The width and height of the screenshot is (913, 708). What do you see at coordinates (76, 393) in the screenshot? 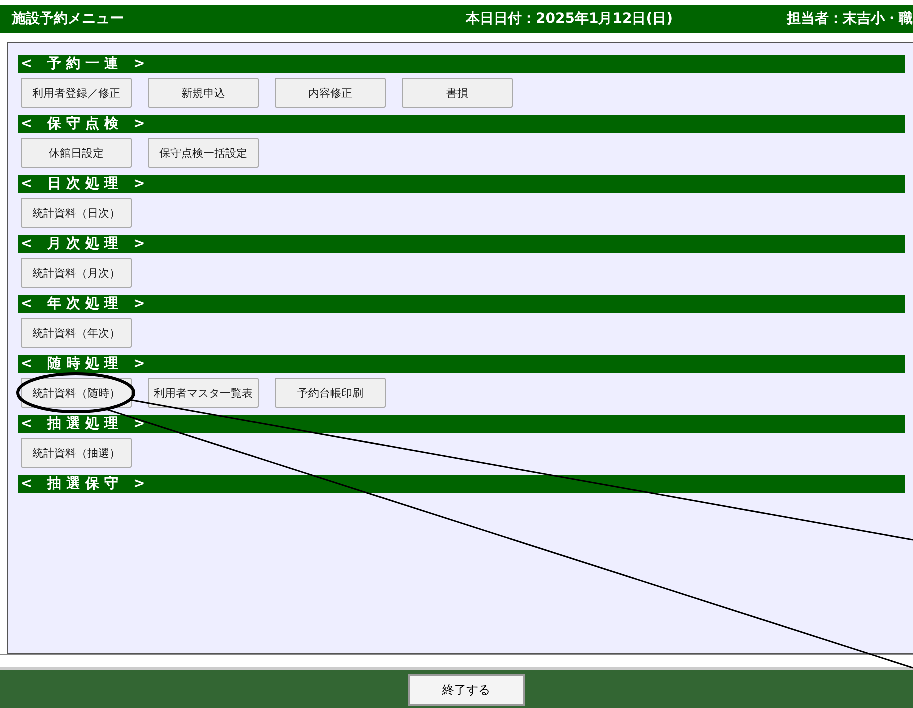
I see `menu-button: 統計資料（随時）` at bounding box center [76, 393].